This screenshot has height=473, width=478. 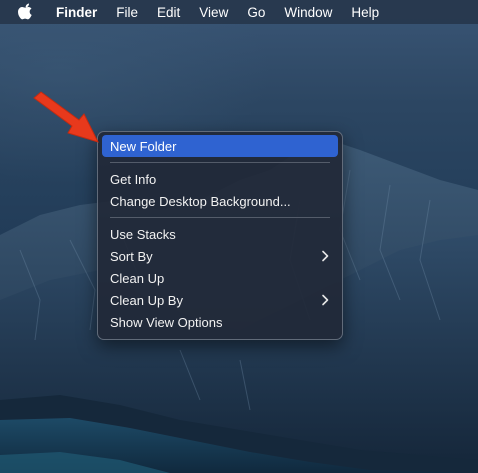 What do you see at coordinates (146, 300) in the screenshot?
I see `menu-item-label: Clean Up By` at bounding box center [146, 300].